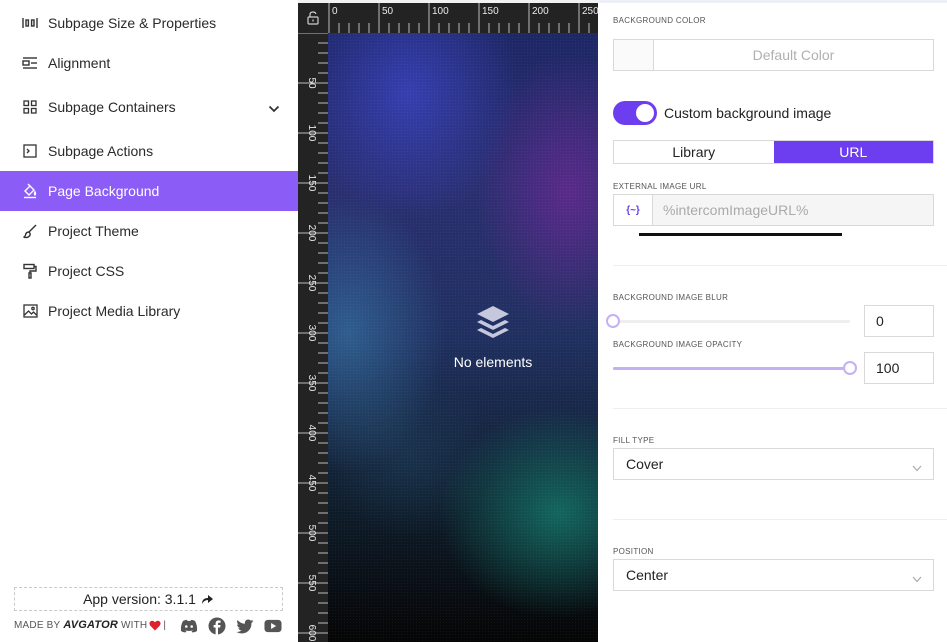 The width and height of the screenshot is (947, 642). I want to click on ruler-v-label: 450, so click(311, 483).